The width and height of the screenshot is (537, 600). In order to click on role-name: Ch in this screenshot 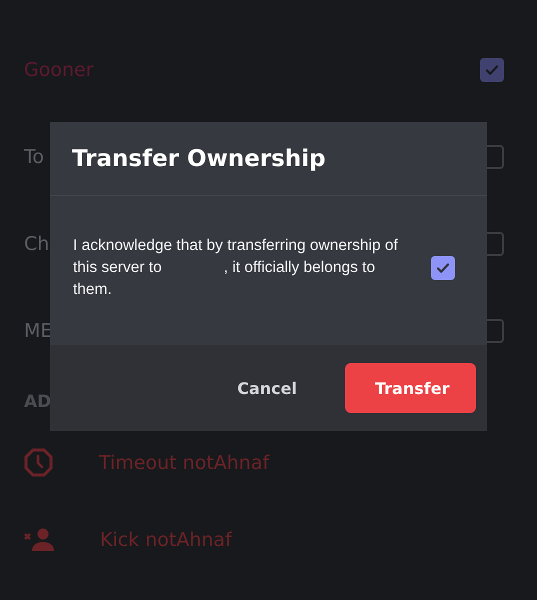, I will do `click(37, 243)`.